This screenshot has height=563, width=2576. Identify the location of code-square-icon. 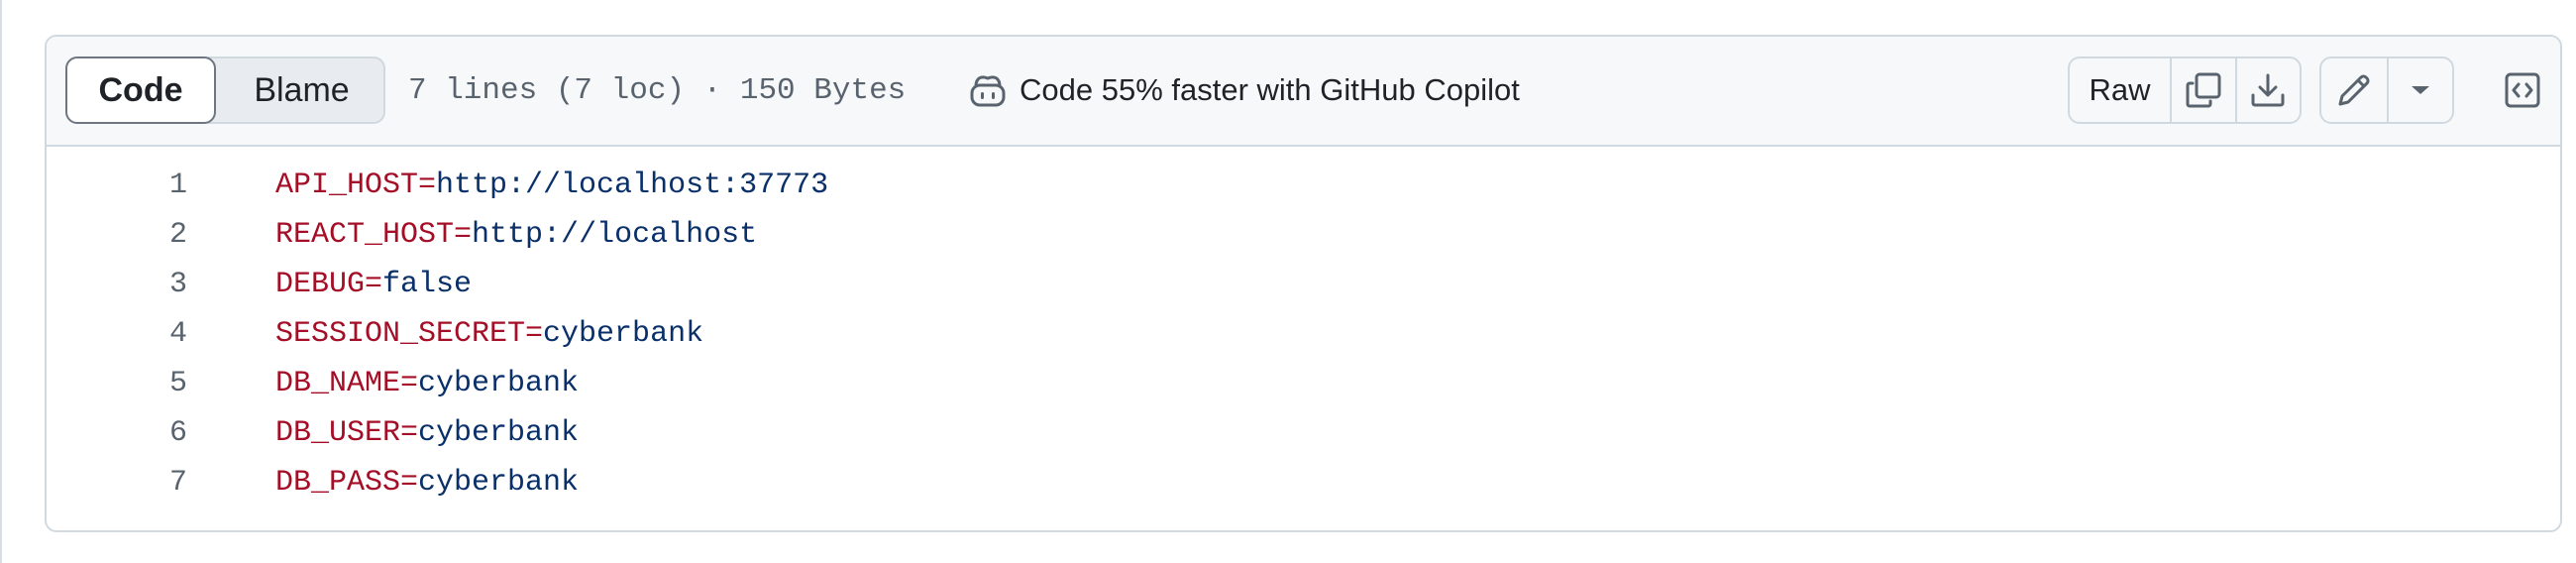
(2522, 90).